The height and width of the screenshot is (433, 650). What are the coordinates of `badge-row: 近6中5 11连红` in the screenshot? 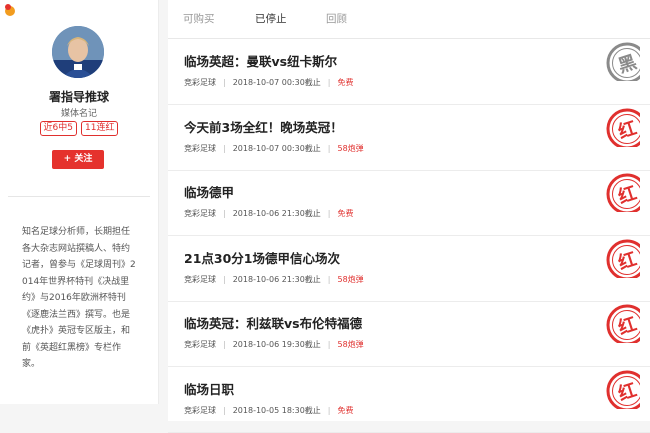 It's located at (79, 128).